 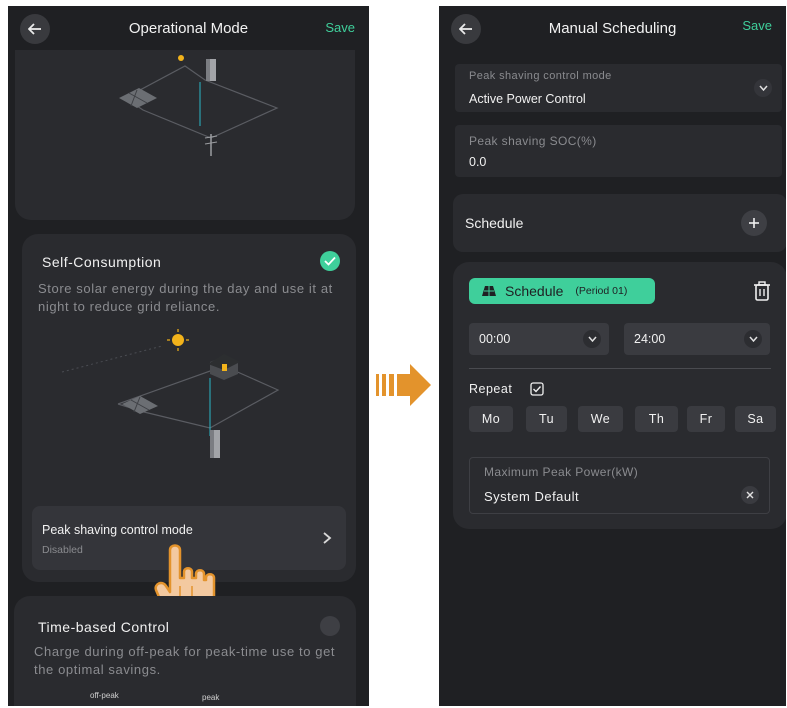 What do you see at coordinates (656, 419) in the screenshot?
I see `day-chip-th: Th` at bounding box center [656, 419].